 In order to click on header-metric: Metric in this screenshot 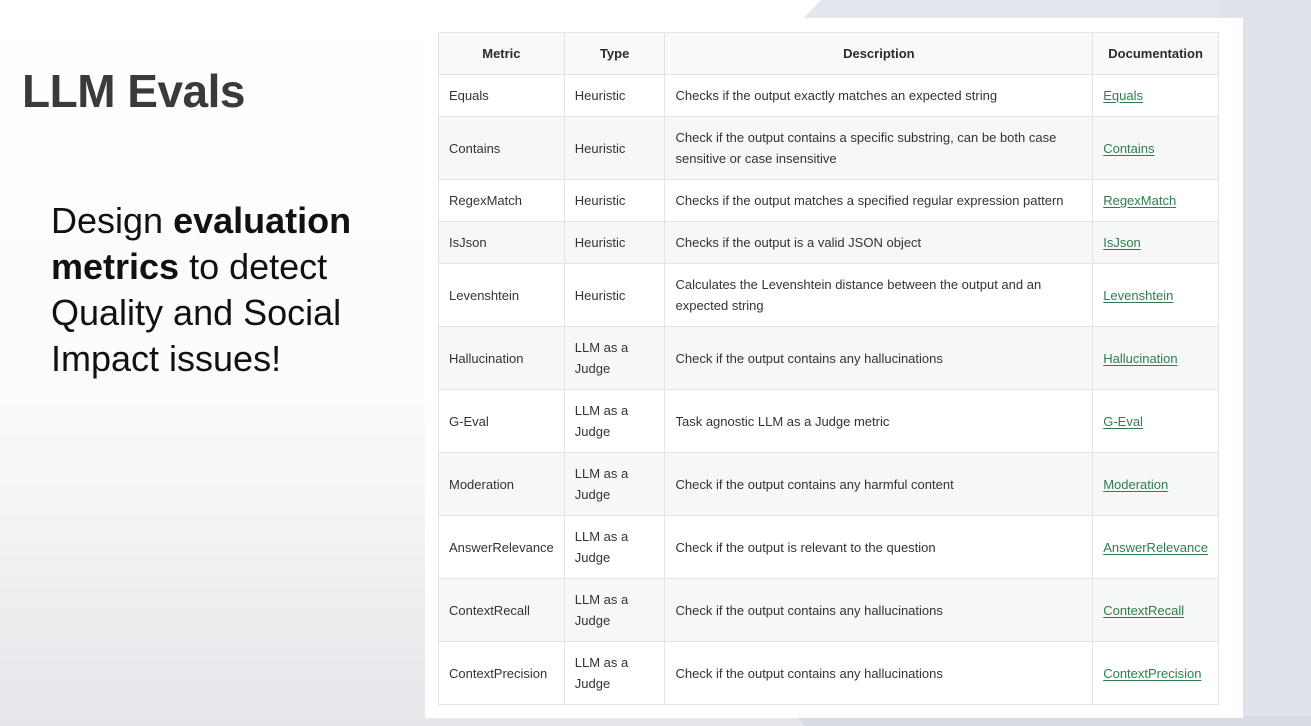, I will do `click(501, 53)`.